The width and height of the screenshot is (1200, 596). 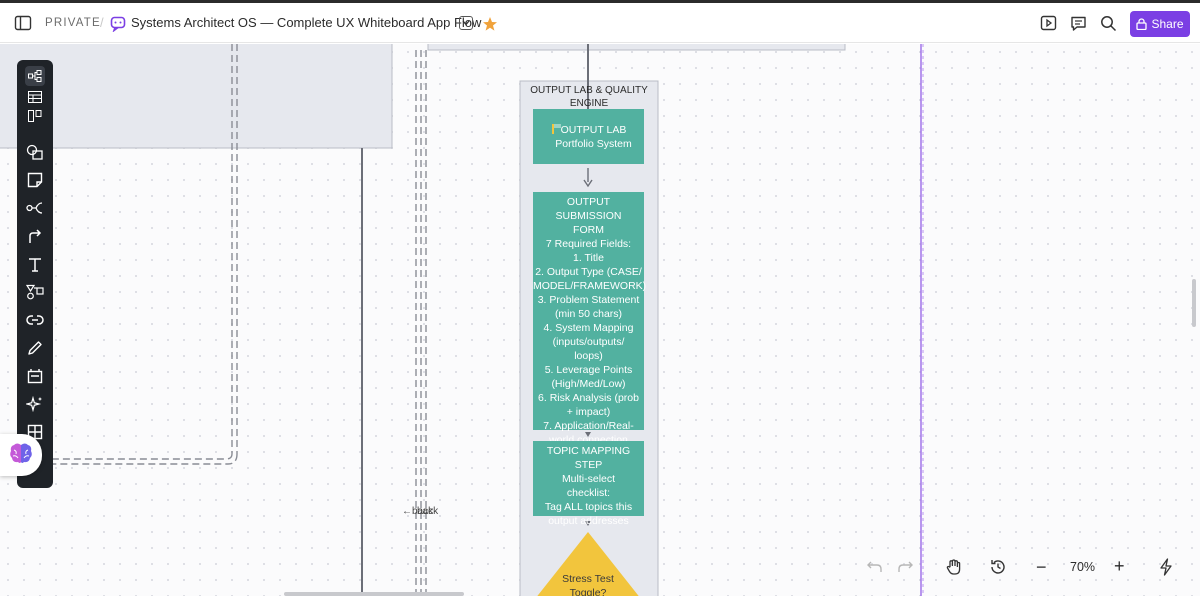 I want to click on left-toolbar, so click(x=35, y=274).